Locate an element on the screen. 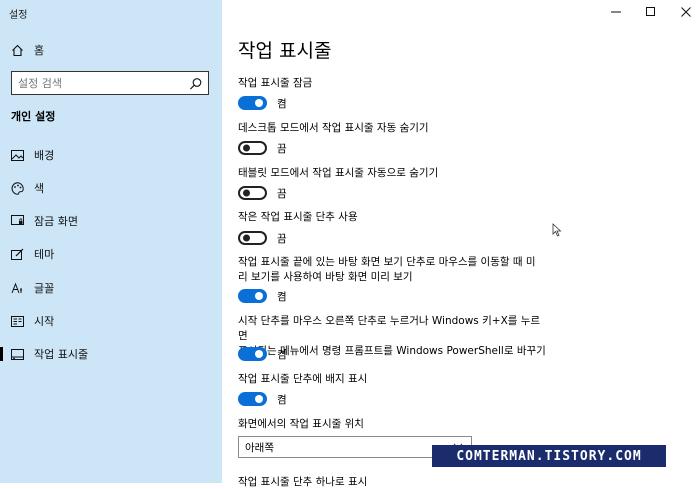 This screenshot has width=700, height=489. toggle-lock-taskbar is located at coordinates (252, 103).